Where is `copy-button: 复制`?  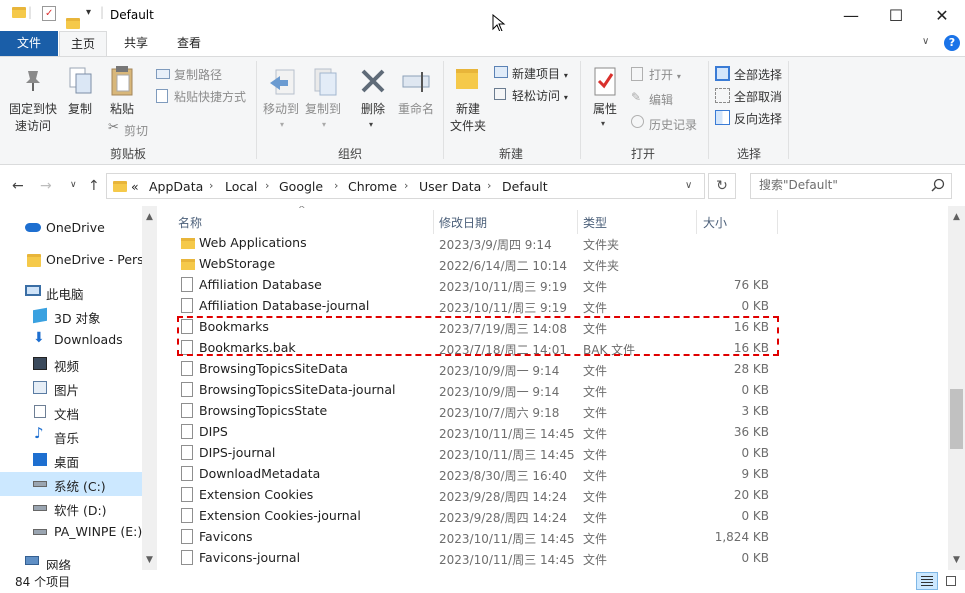 copy-button: 复制 is located at coordinates (80, 109).